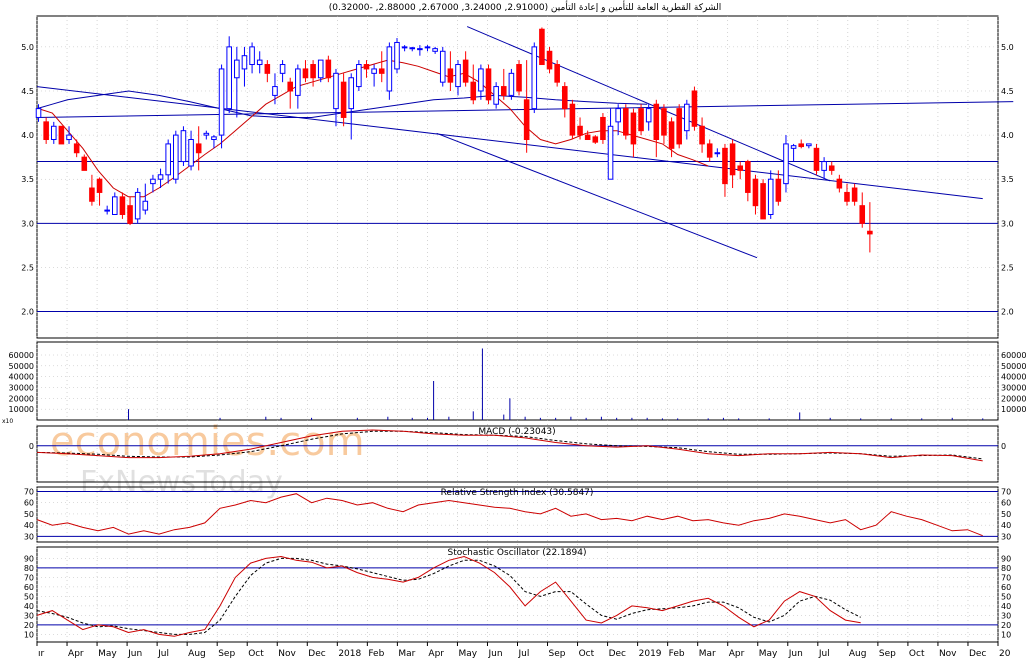  I want to click on macd-title: MACD (-0.23043), so click(516, 432).